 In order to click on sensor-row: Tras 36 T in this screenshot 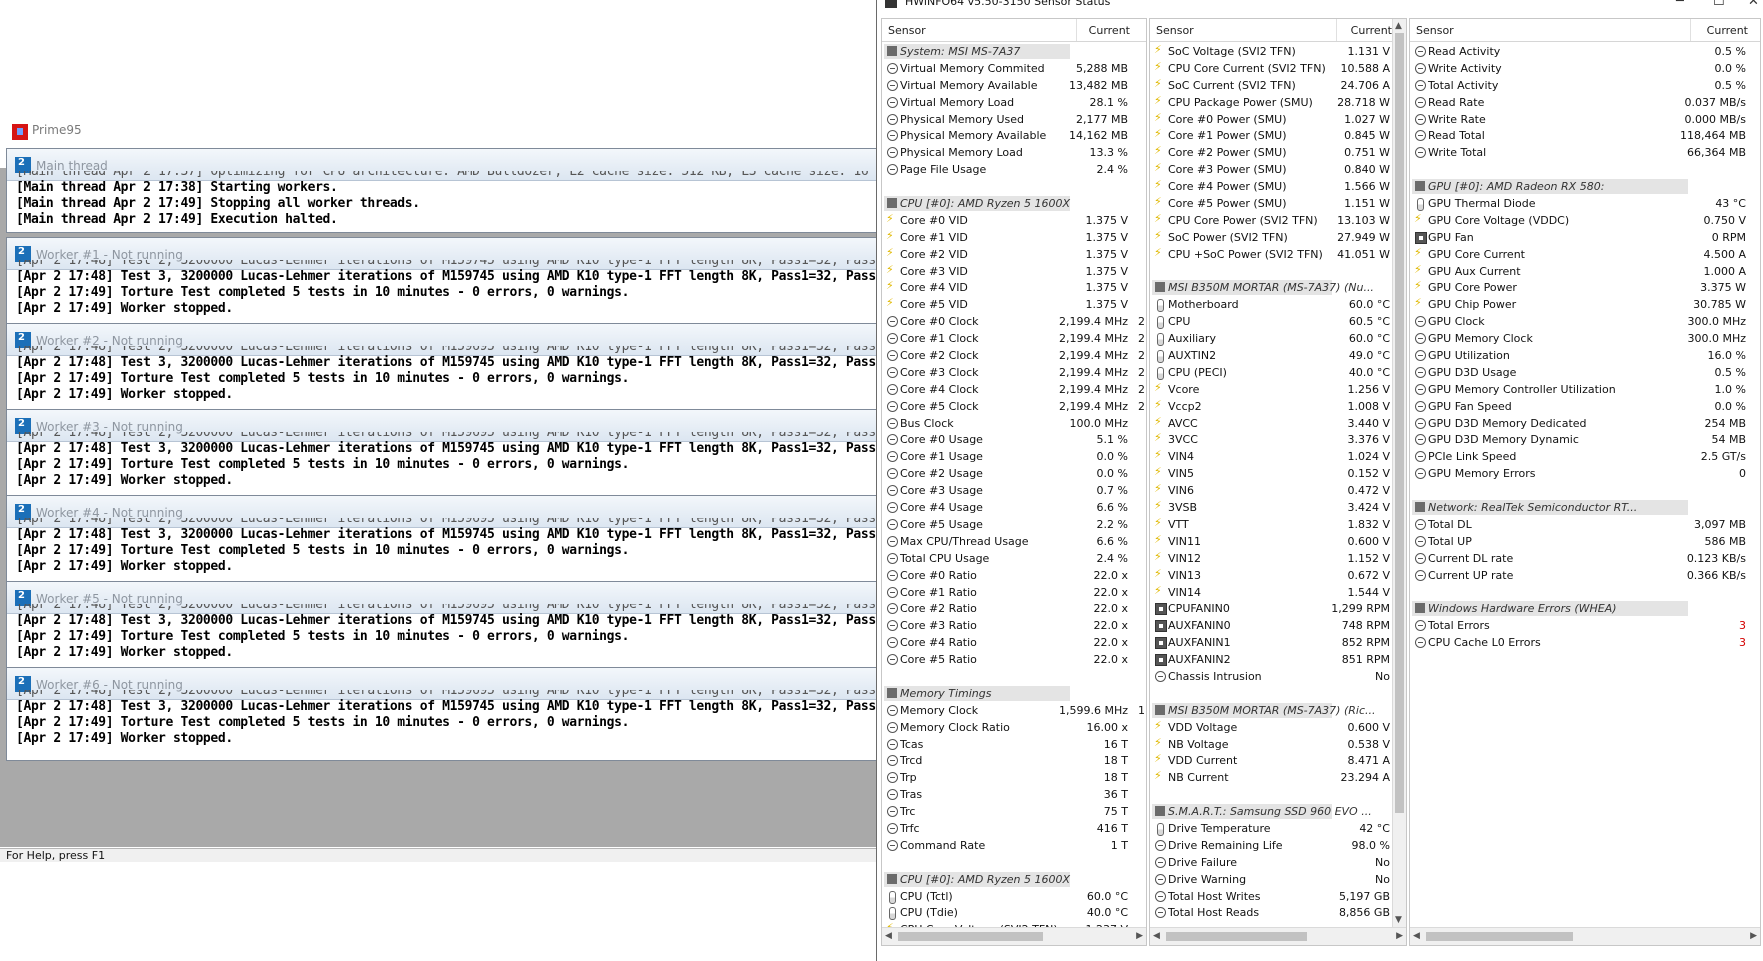, I will do `click(1014, 795)`.